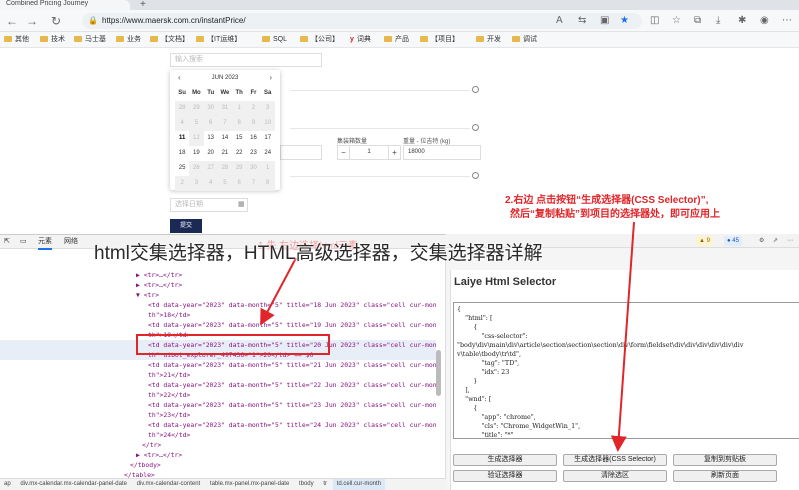 This screenshot has width=799, height=490. Describe the element at coordinates (225, 138) in the screenshot. I see `calendar-day: 14` at that location.